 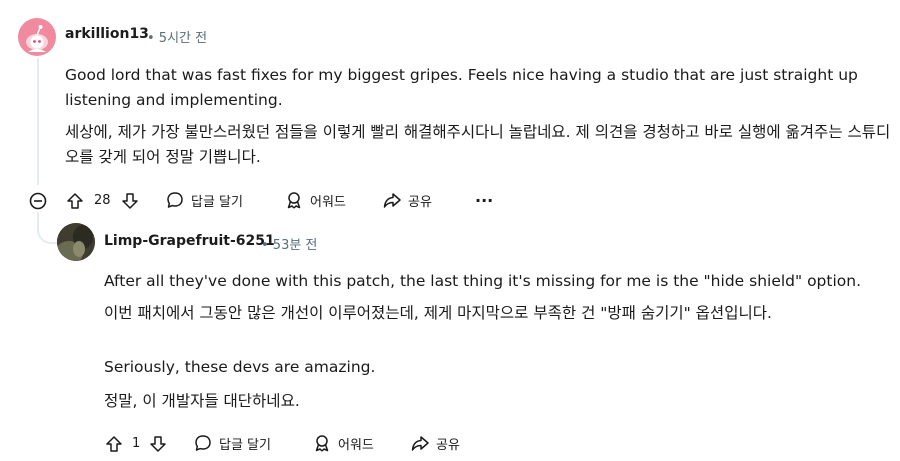 I want to click on avatar, so click(x=37, y=37).